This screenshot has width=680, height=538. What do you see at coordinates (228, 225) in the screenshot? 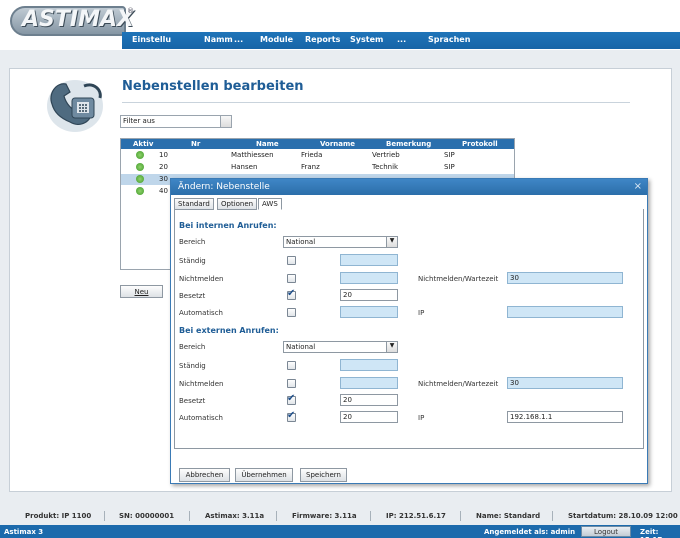
I see `internal-calls-heading: Bei internen Anrufen:` at bounding box center [228, 225].